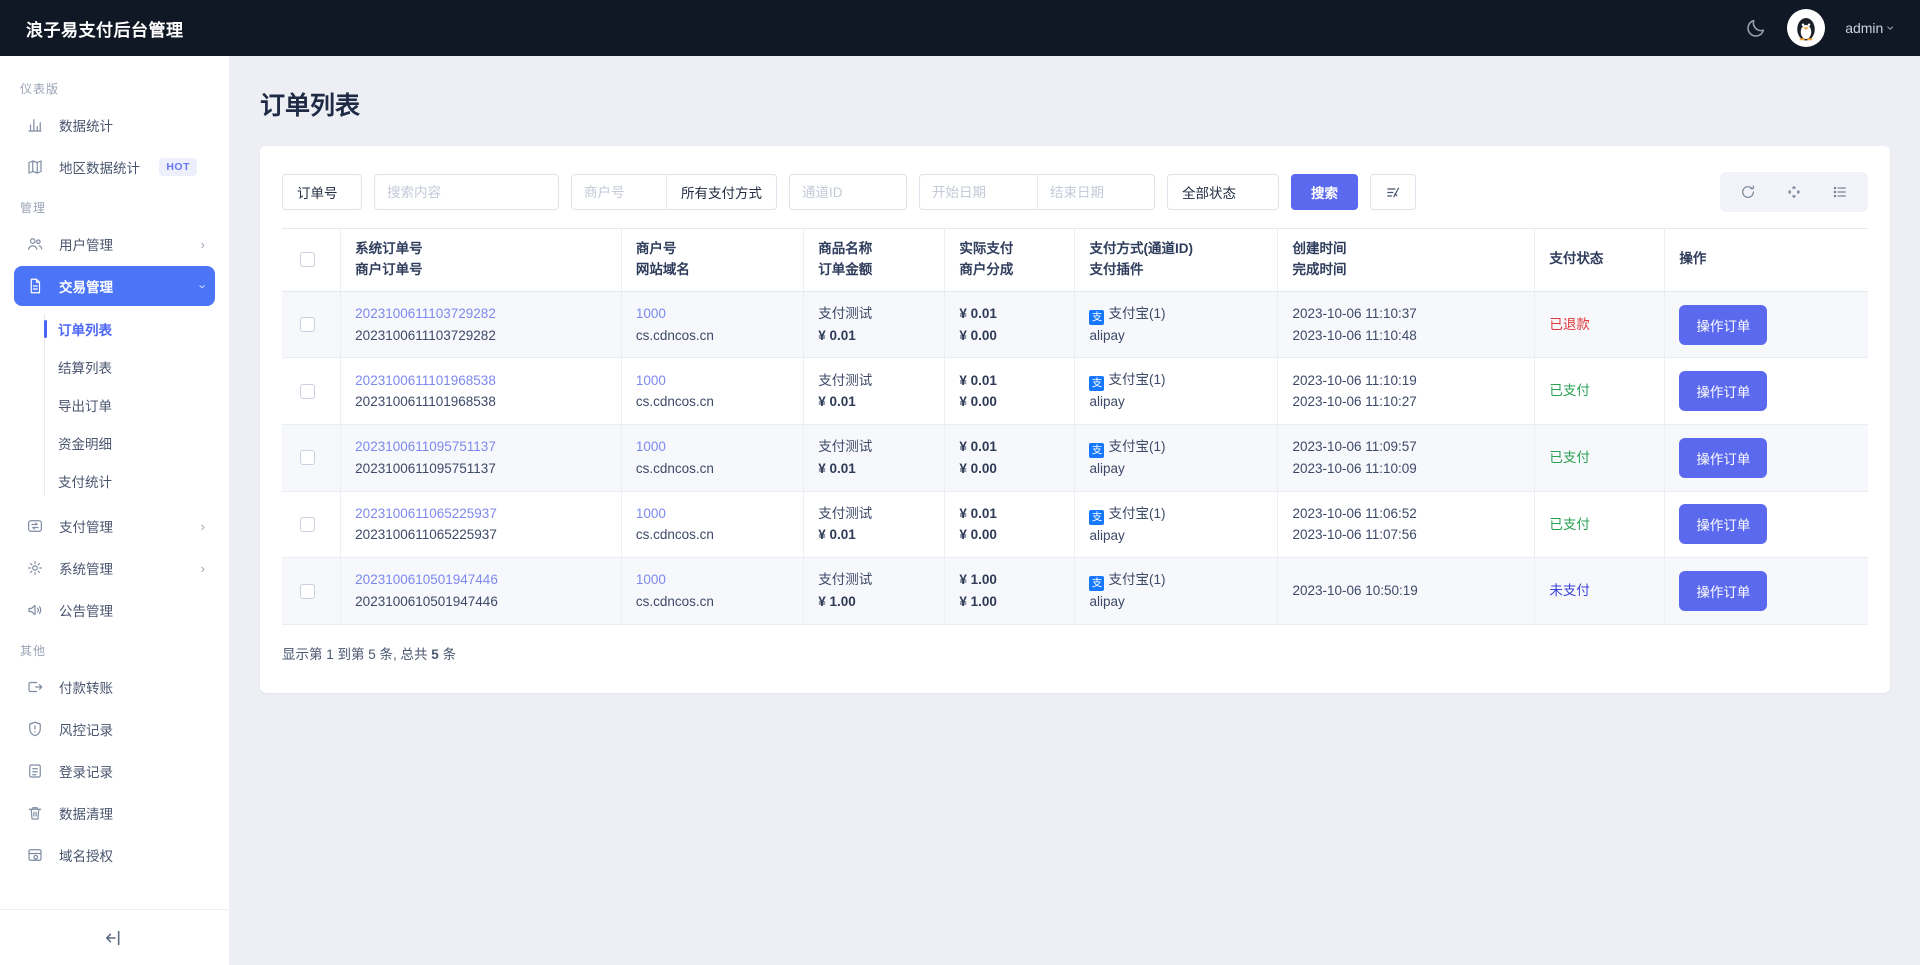 The image size is (1920, 965). Describe the element at coordinates (114, 526) in the screenshot. I see `sidebar-item-transfer: 支付管理 ›` at that location.